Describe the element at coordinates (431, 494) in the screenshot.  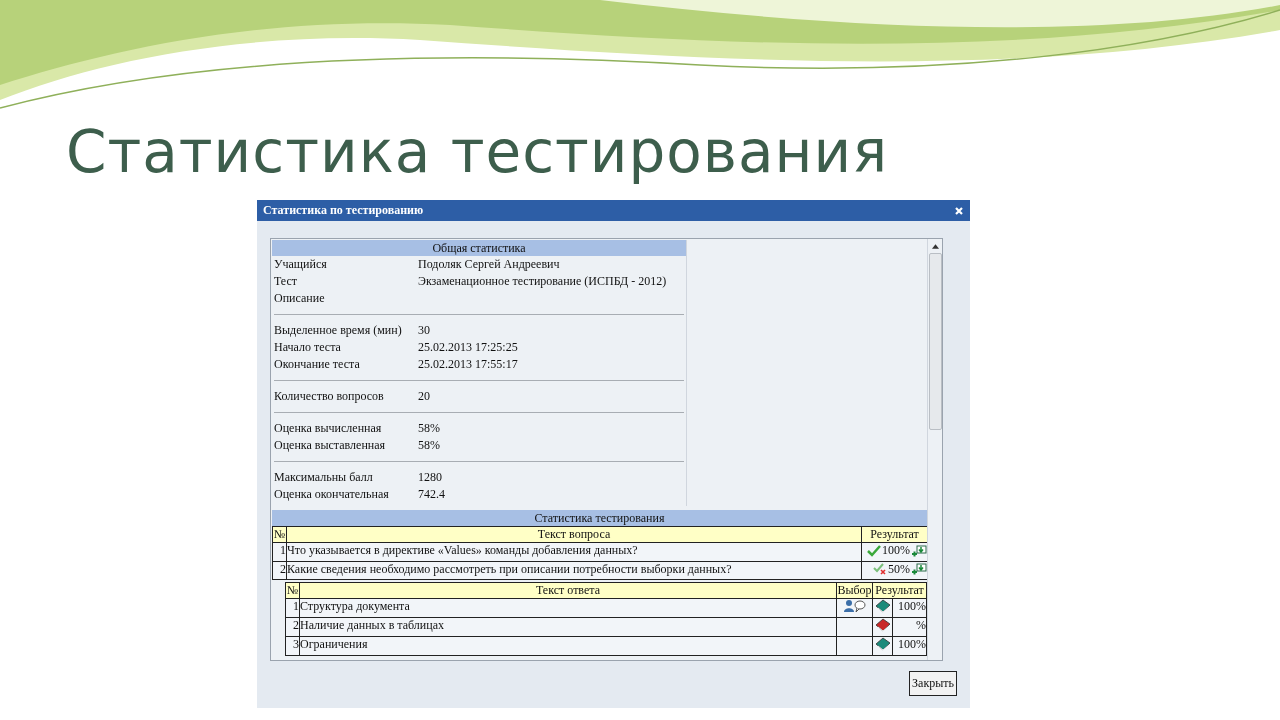
I see `field-value: 742.4` at that location.